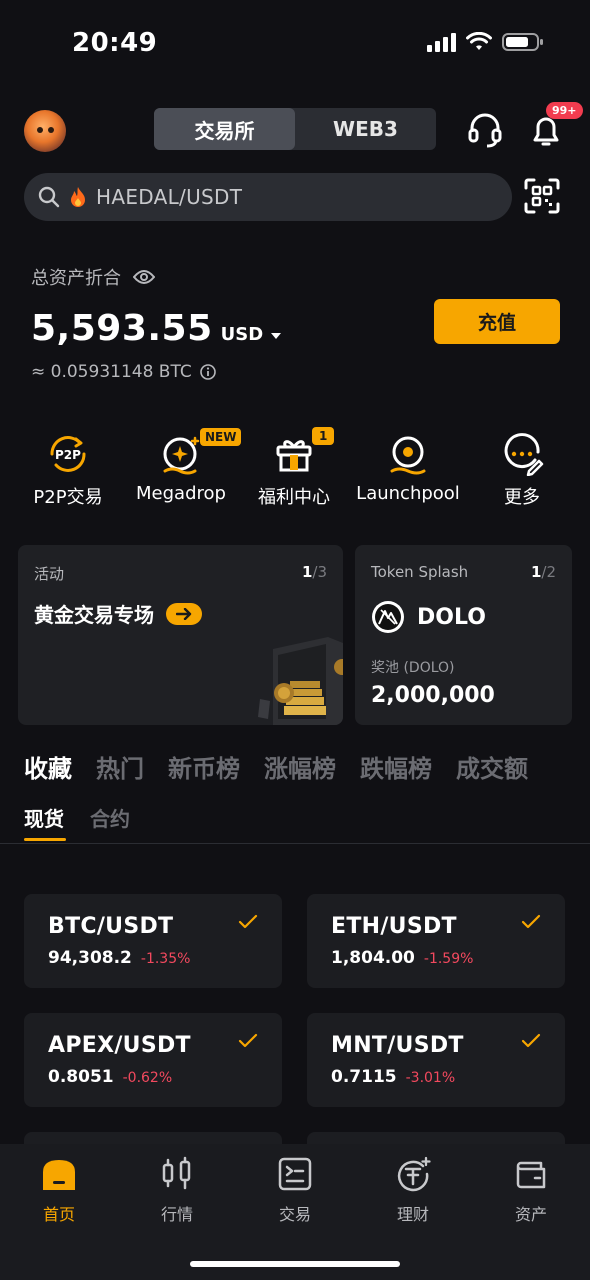 This screenshot has height=1280, width=590. Describe the element at coordinates (433, 695) in the screenshot. I see `prize-pool-value: 2,000,000` at that location.